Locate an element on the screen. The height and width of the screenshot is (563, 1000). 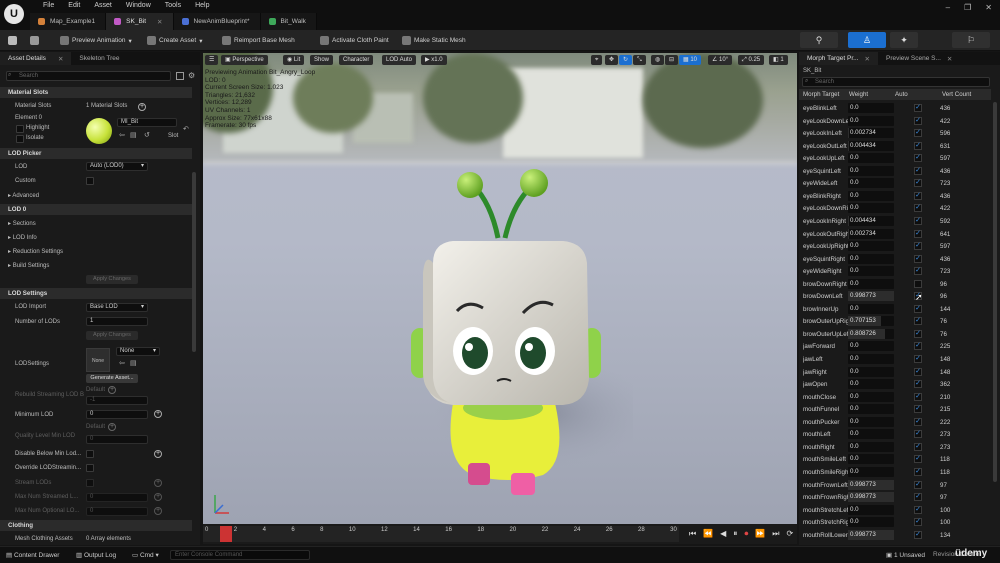
rotation-snap-button: ∠ 10° is located at coordinates (720, 60).